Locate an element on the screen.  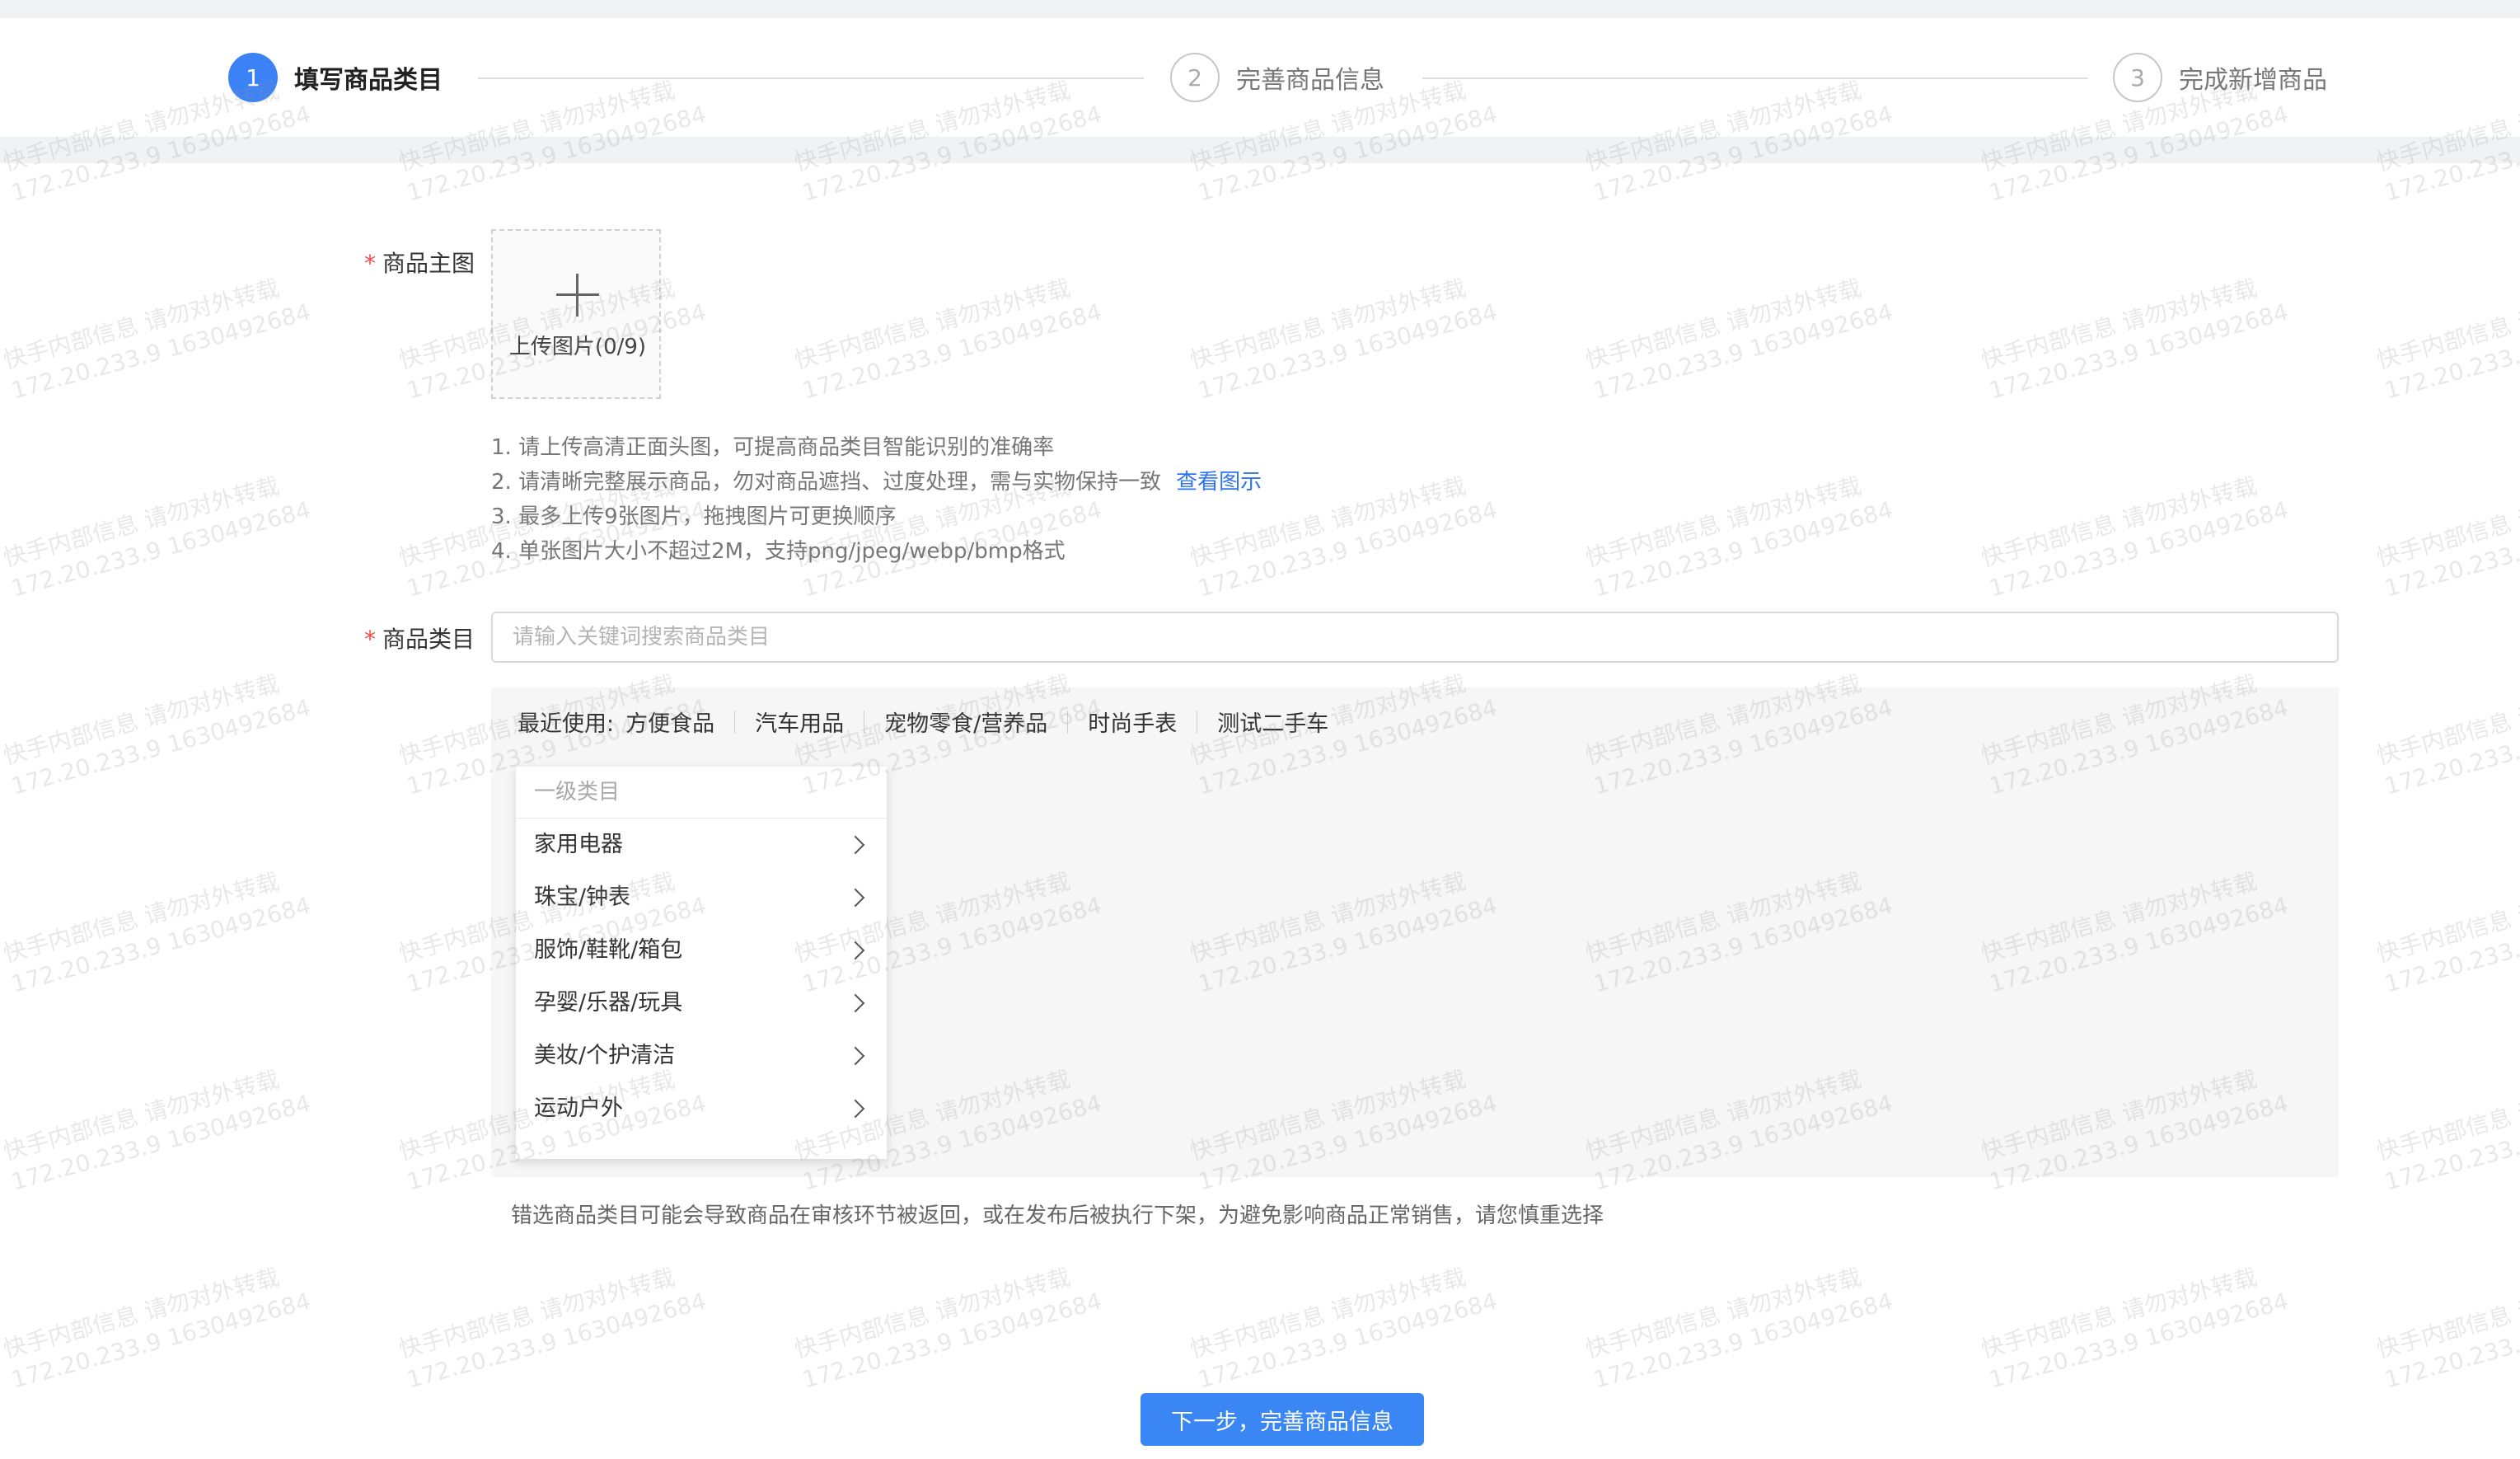
top-strip is located at coordinates (1260, 9).